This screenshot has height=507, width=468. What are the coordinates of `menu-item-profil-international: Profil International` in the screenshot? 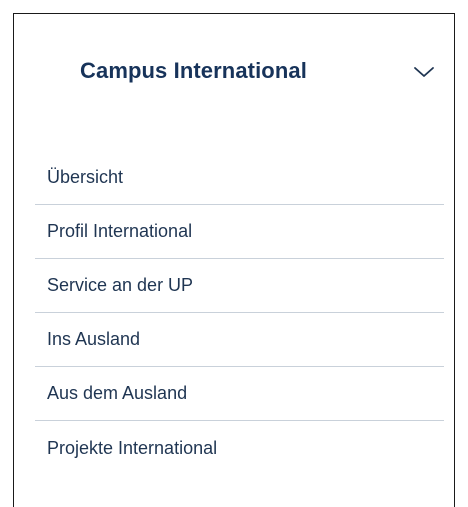 It's located at (239, 232).